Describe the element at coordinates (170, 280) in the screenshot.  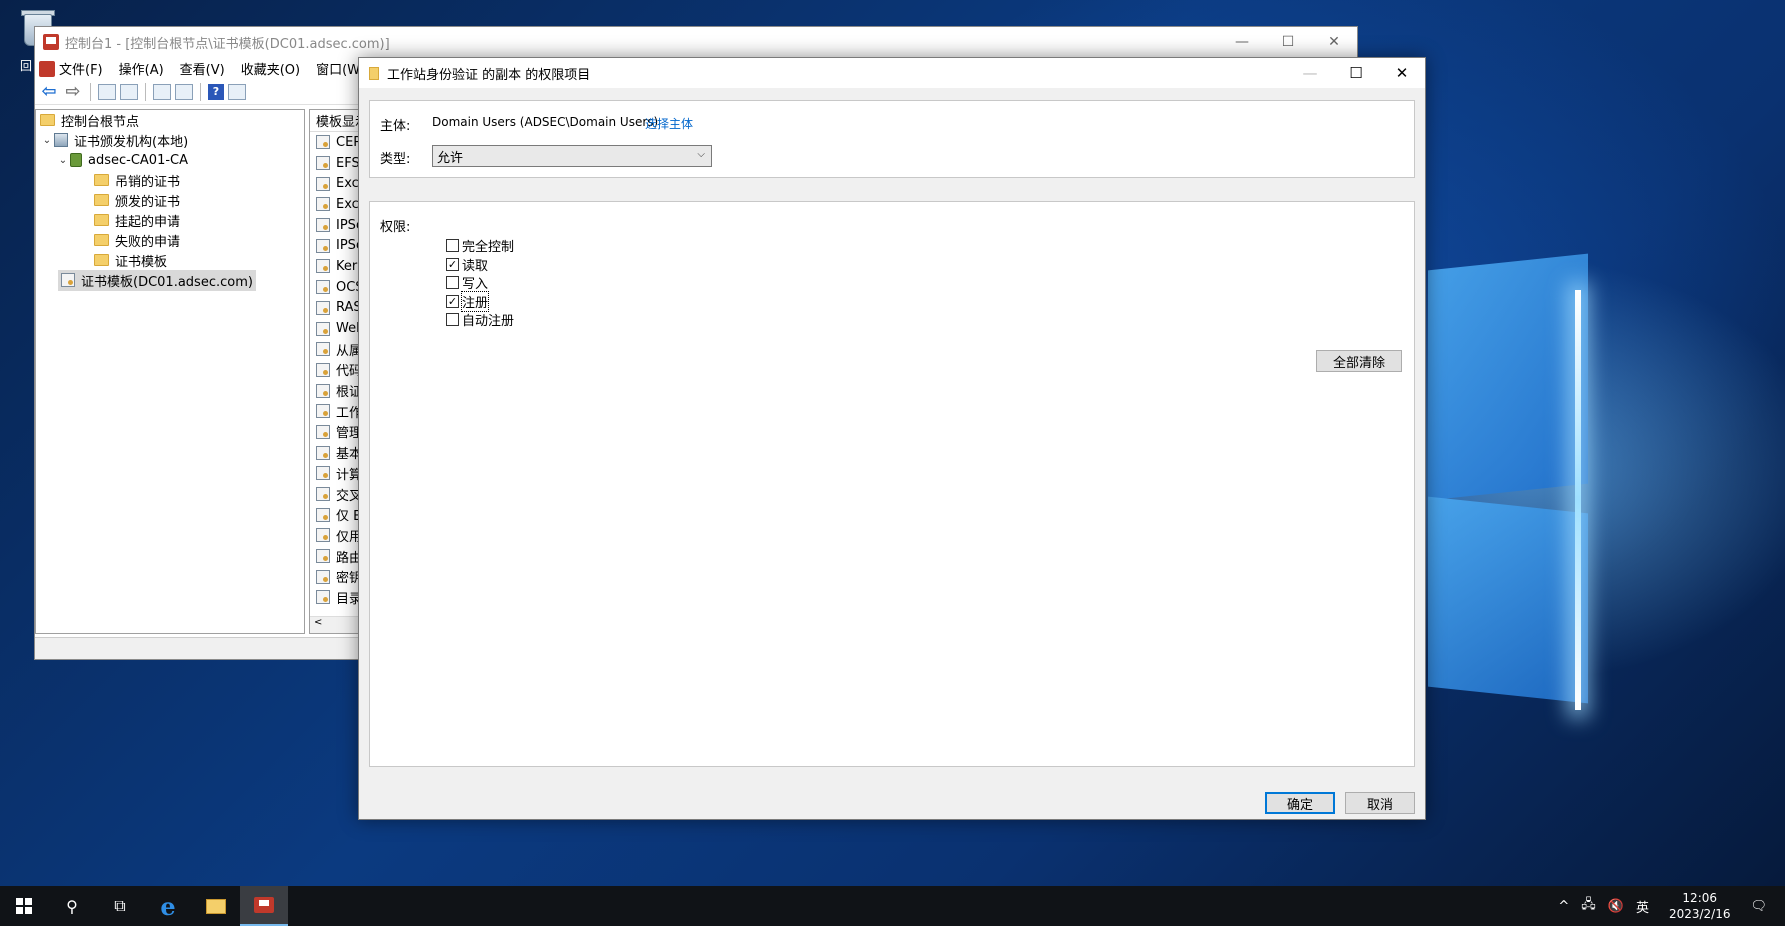
I see `tree-item-templates-dc01: 证书模板(DC01.adsec.com)` at that location.